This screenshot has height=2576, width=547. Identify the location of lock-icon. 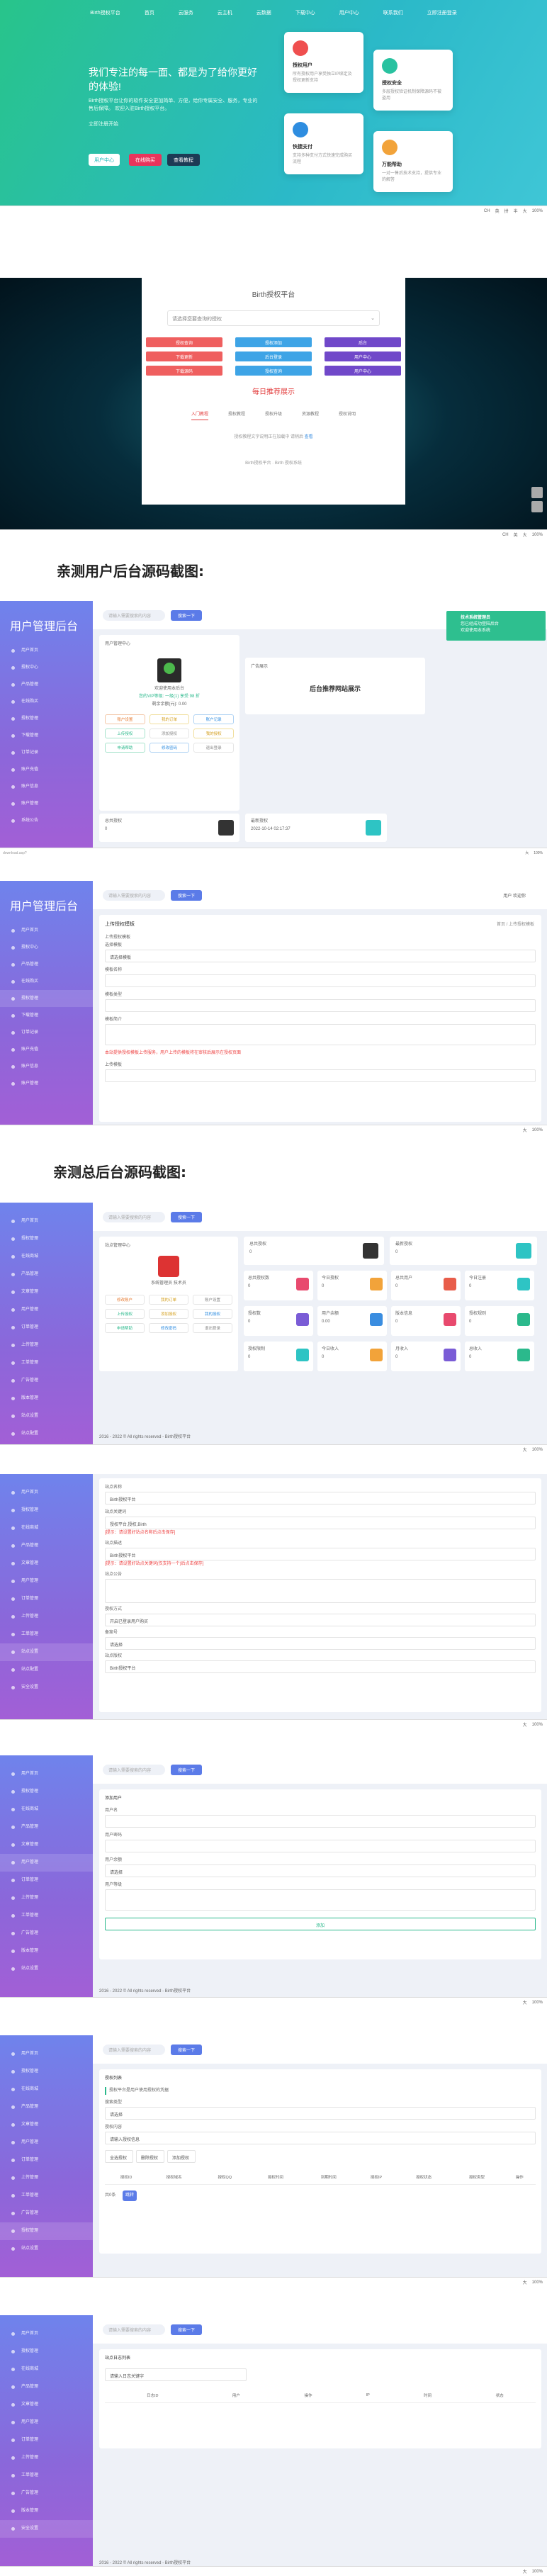
(537, 506).